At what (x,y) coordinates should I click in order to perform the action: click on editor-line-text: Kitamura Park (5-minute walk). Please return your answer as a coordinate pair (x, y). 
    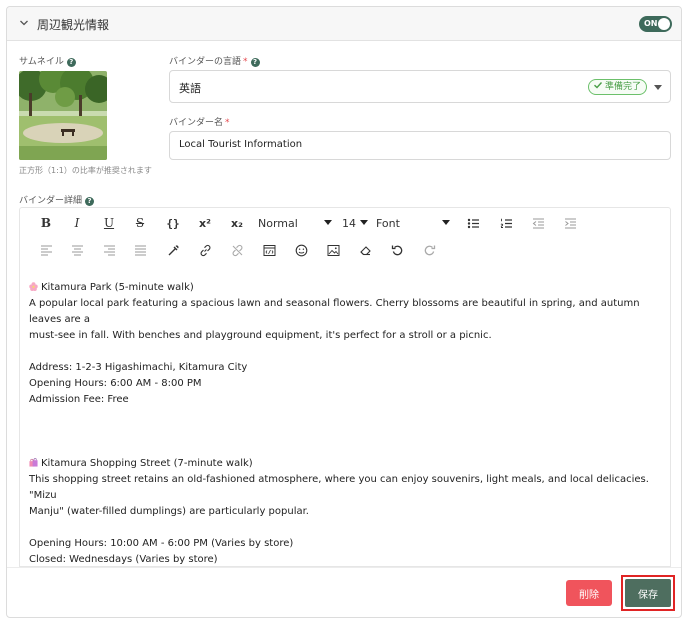
    Looking at the image, I should click on (117, 287).